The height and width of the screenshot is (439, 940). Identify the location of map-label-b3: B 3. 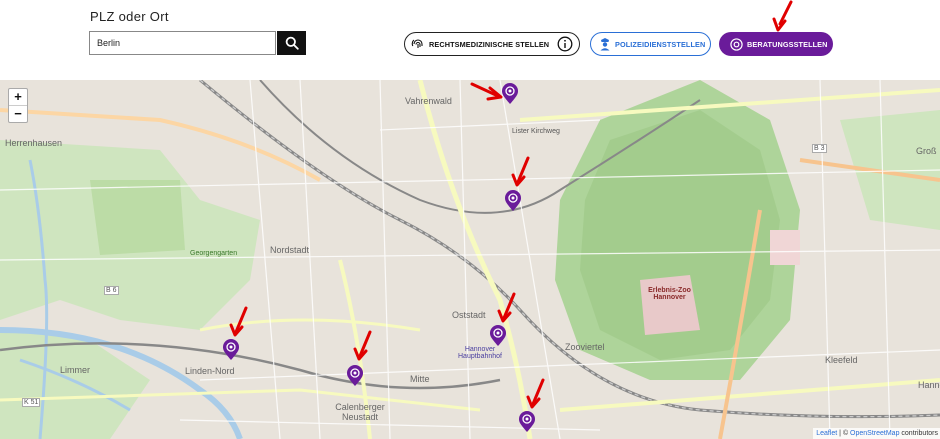
(819, 148).